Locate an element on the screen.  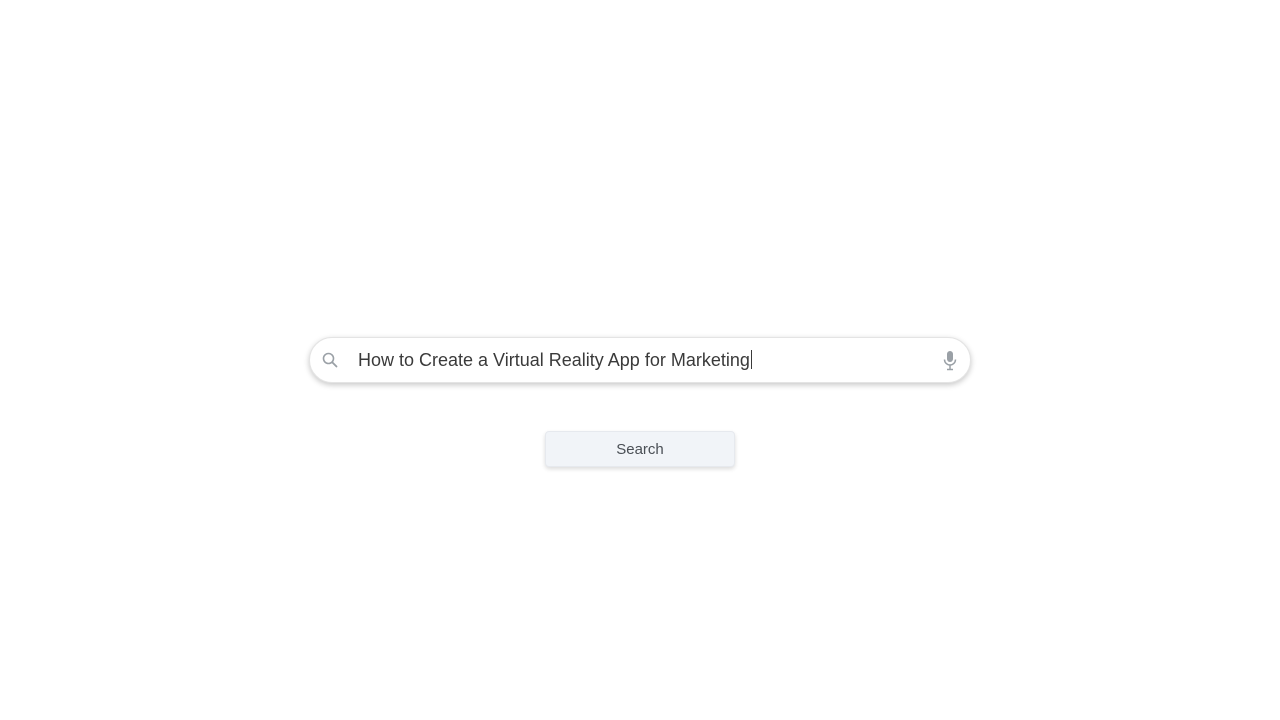
text-caret is located at coordinates (751, 359).